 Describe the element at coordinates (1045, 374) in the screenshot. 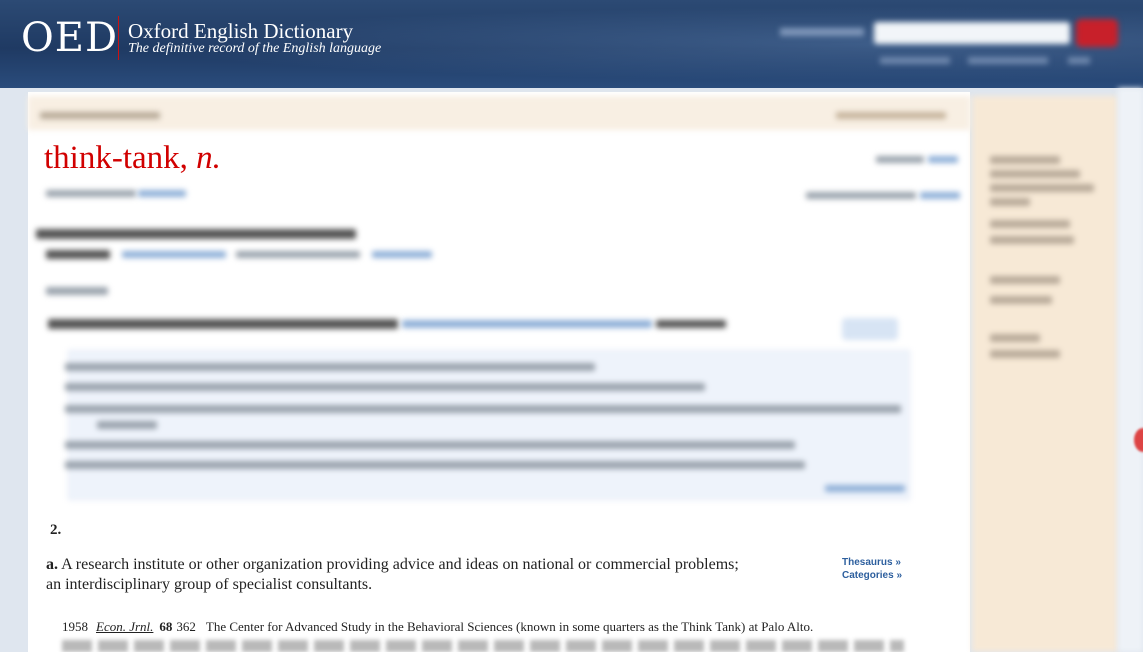

I see `right-sidebar` at that location.